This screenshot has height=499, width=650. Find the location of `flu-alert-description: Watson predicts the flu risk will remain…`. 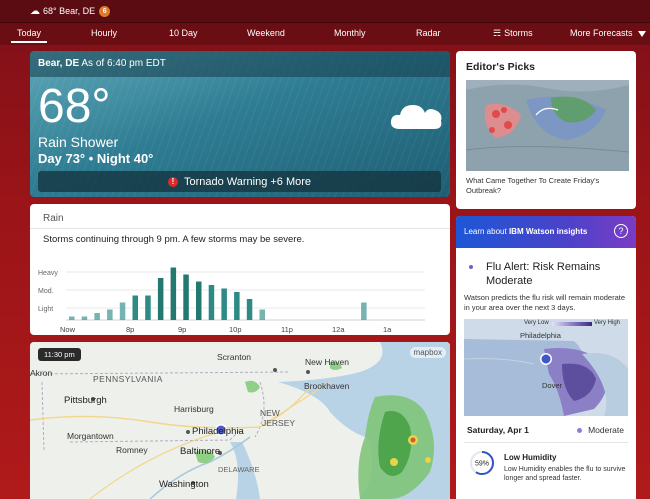

flu-alert-description: Watson predicts the flu risk will remain… is located at coordinates (545, 302).